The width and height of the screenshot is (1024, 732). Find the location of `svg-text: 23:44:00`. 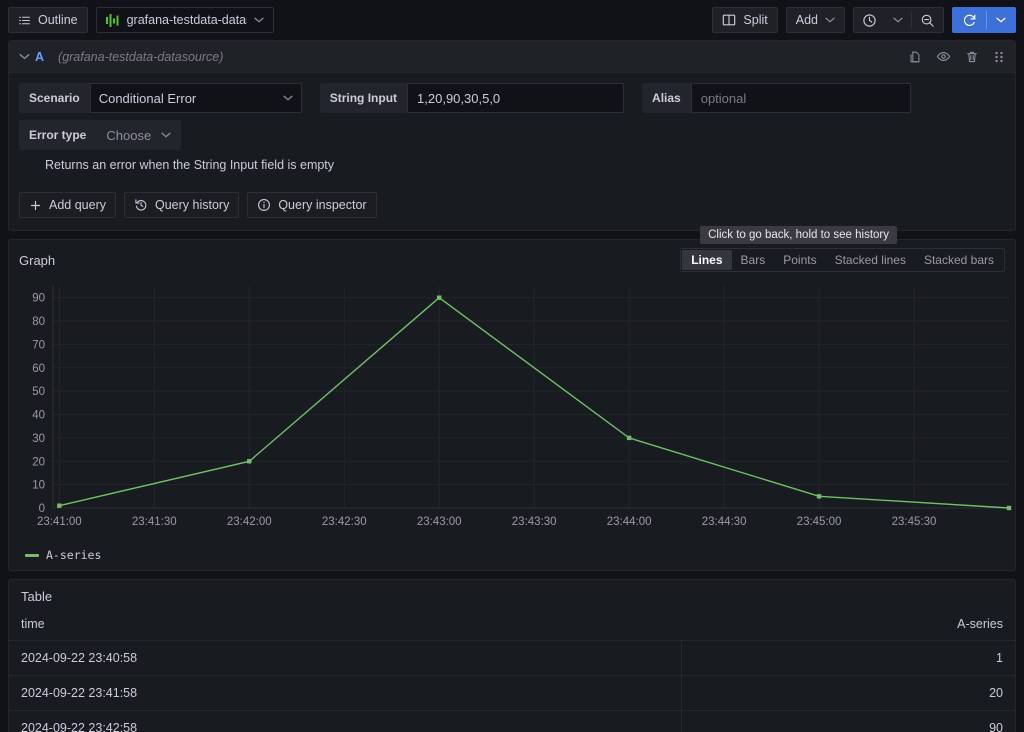

svg-text: 23:44:00 is located at coordinates (629, 522).